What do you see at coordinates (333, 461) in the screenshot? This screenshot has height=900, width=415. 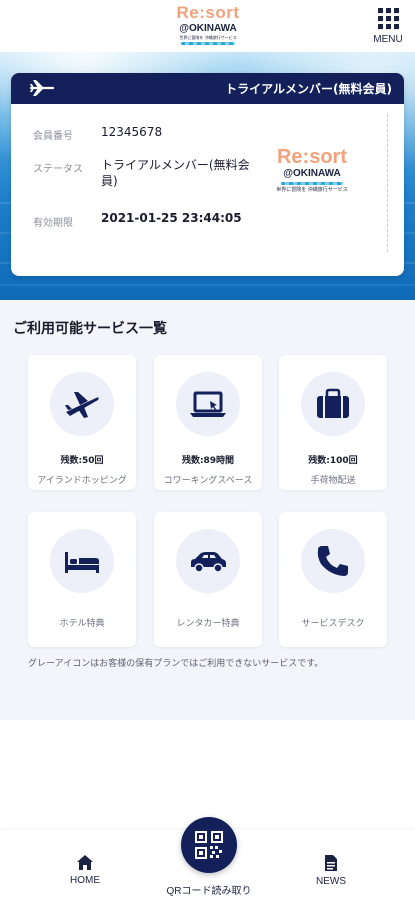 I see `service-count: 残数:100回` at bounding box center [333, 461].